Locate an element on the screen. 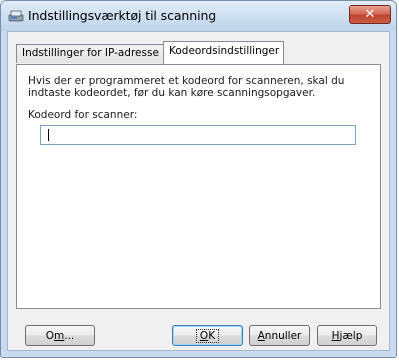 Image resolution: width=399 pixels, height=360 pixels. close-icon: ✕ is located at coordinates (370, 14).